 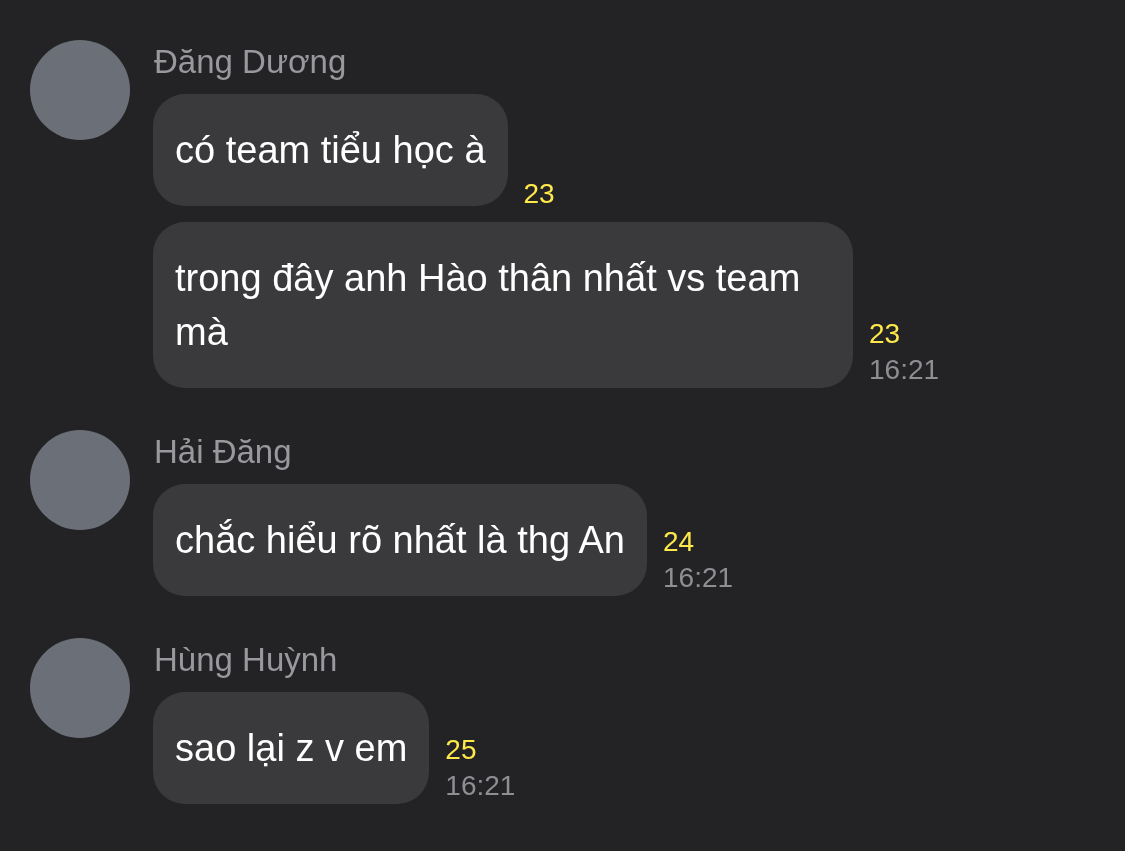 I want to click on sender-name: Hùng Huỳnh, so click(x=246, y=660).